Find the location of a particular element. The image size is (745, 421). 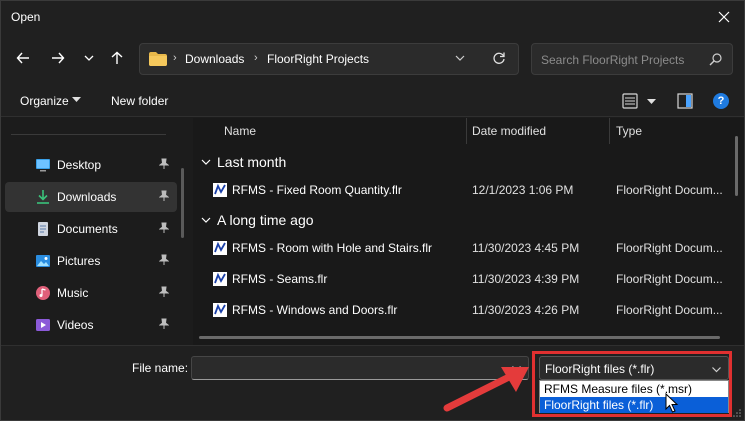

preview-pane-icon is located at coordinates (685, 101).